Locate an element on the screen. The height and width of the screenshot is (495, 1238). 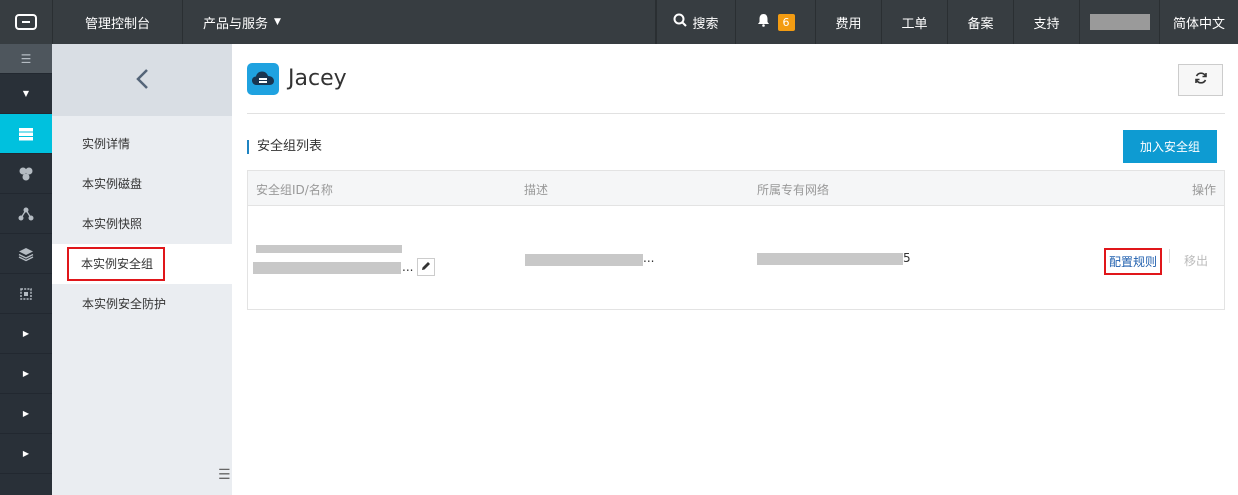
aliyun-logo-icon is located at coordinates (26, 22).